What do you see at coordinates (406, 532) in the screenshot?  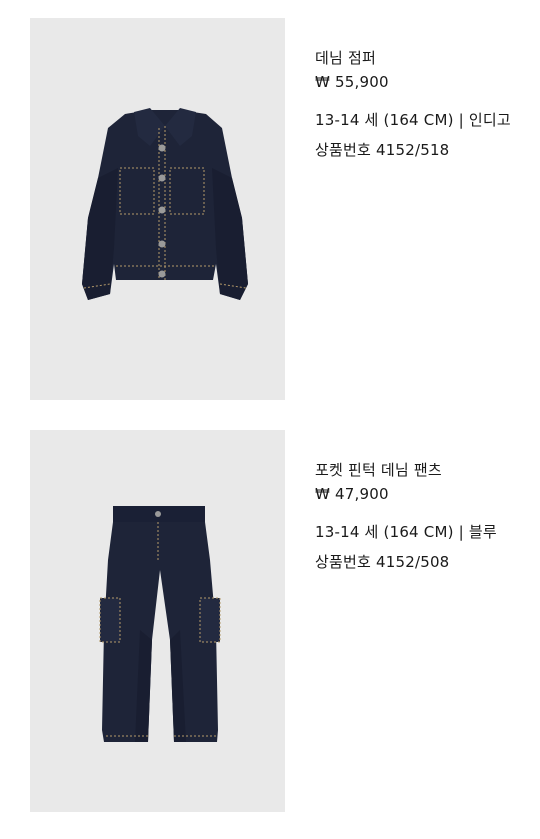 I see `product-size-color: 13-14 세 (164 CM) | 블루` at bounding box center [406, 532].